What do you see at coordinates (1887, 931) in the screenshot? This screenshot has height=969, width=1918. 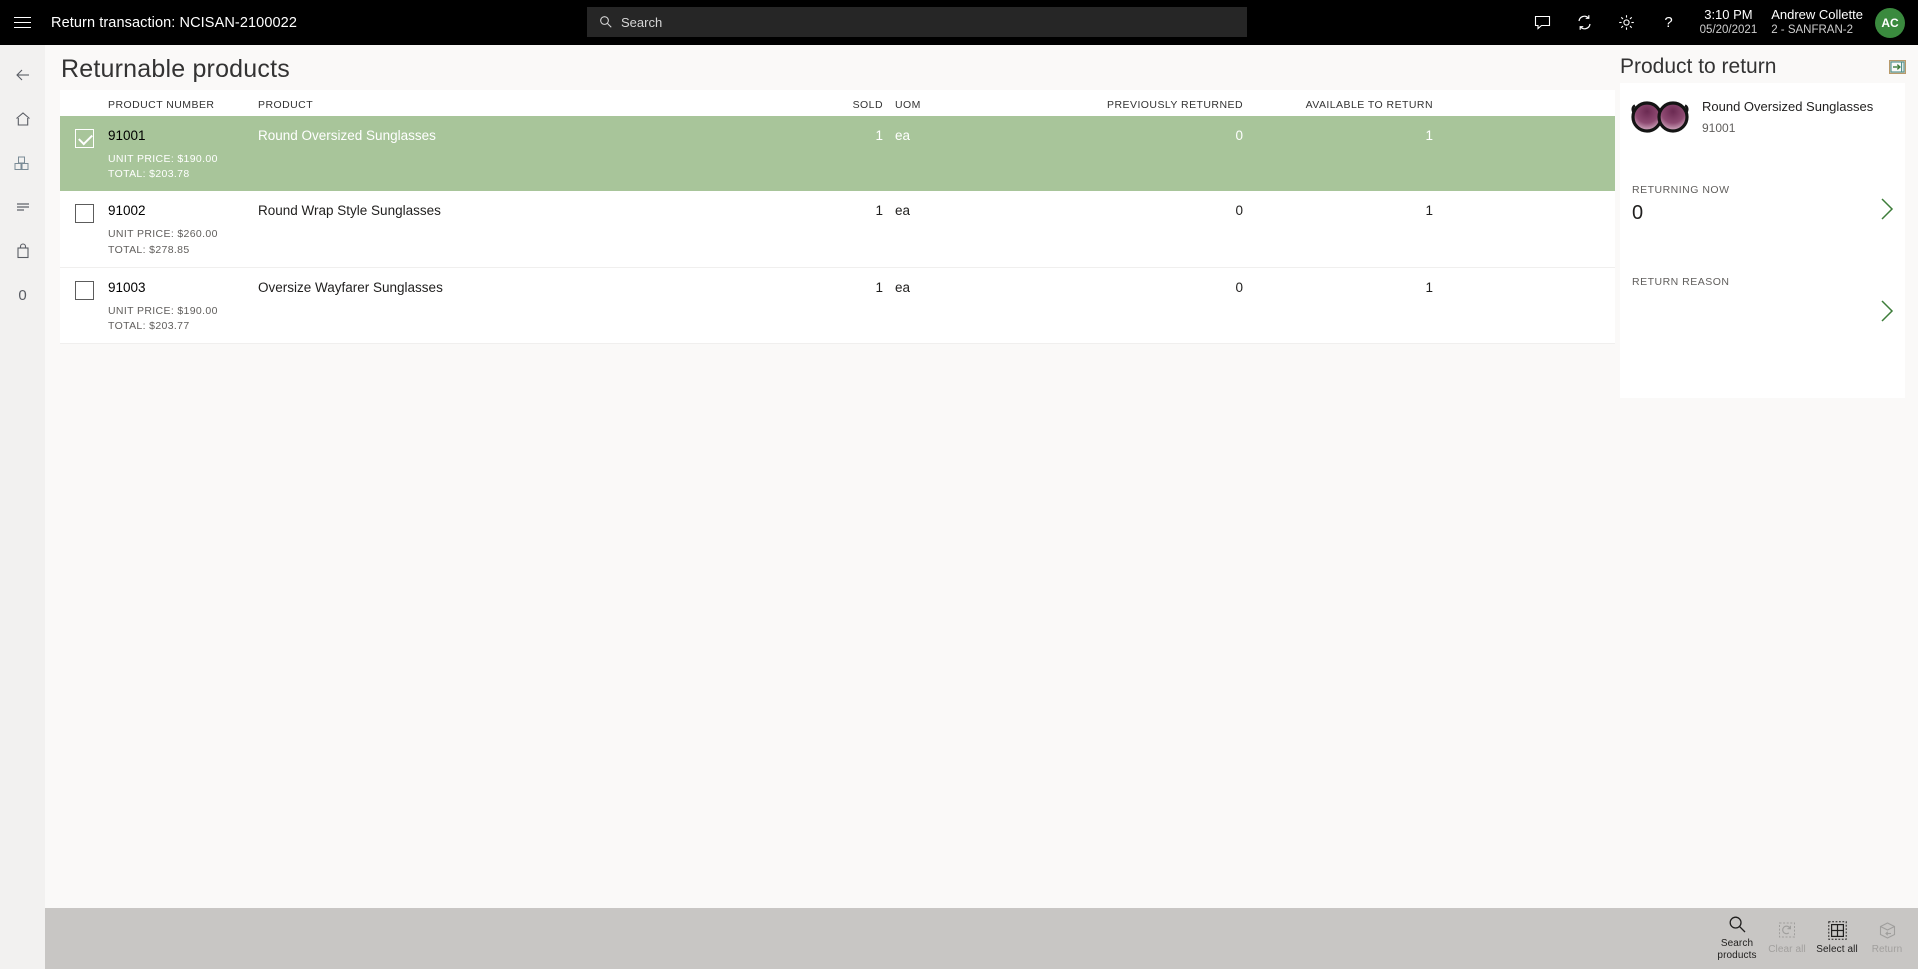 I see `return-box-icon` at bounding box center [1887, 931].